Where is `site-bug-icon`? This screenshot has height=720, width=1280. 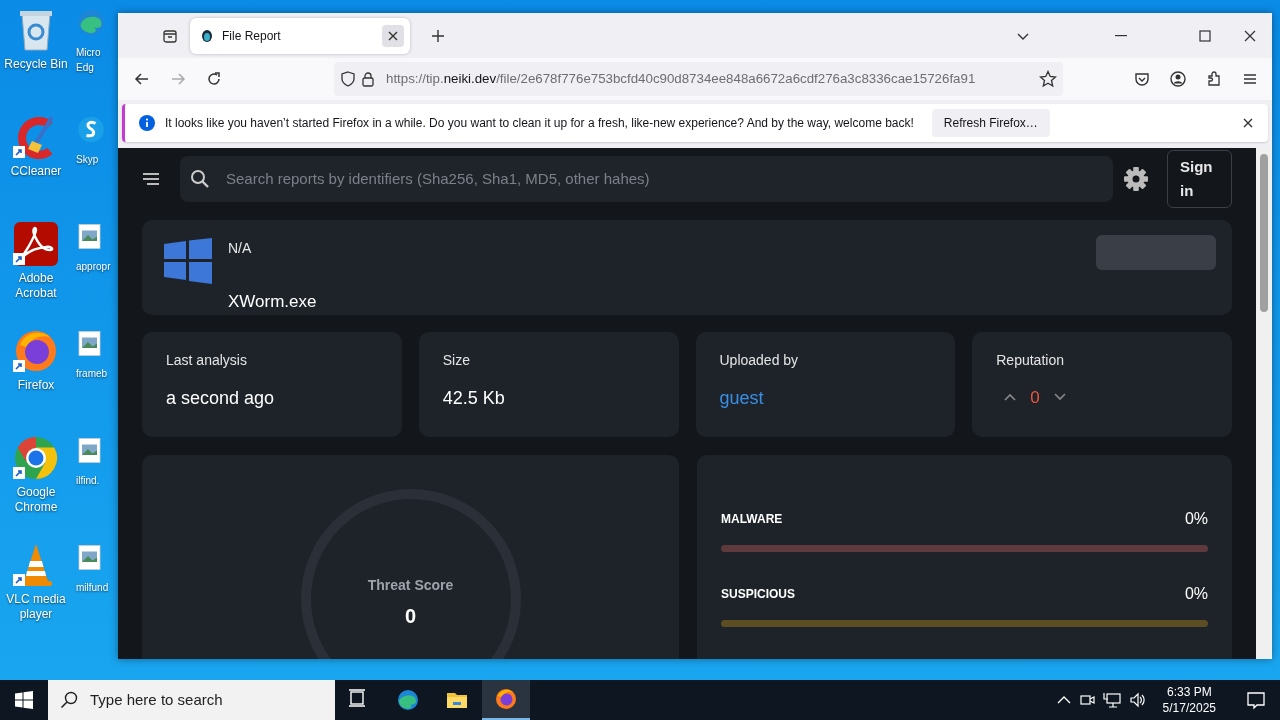 site-bug-icon is located at coordinates (207, 35).